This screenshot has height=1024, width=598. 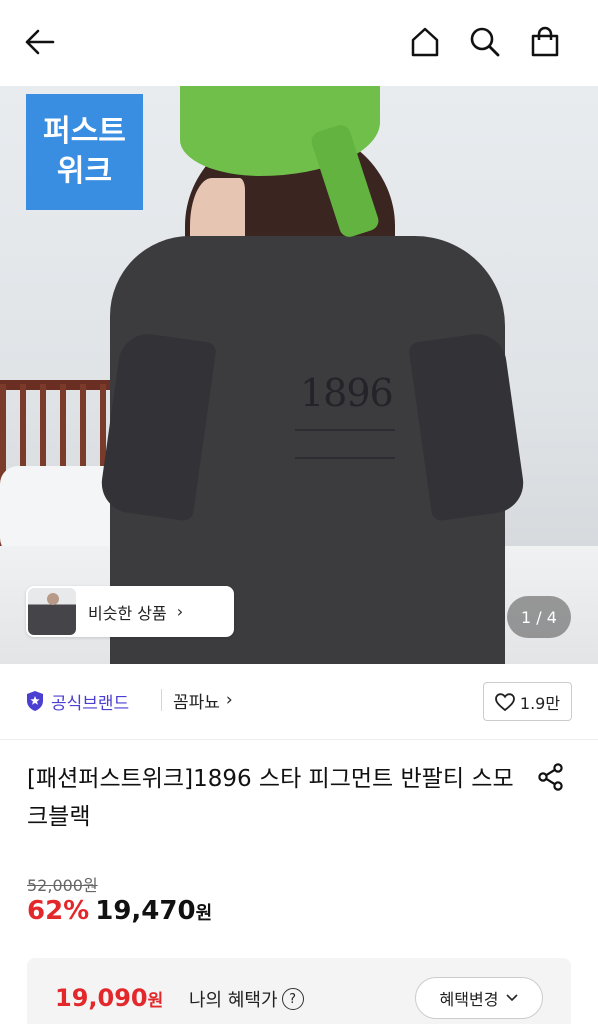 What do you see at coordinates (52, 611) in the screenshot?
I see `similar-product-thumbnail` at bounding box center [52, 611].